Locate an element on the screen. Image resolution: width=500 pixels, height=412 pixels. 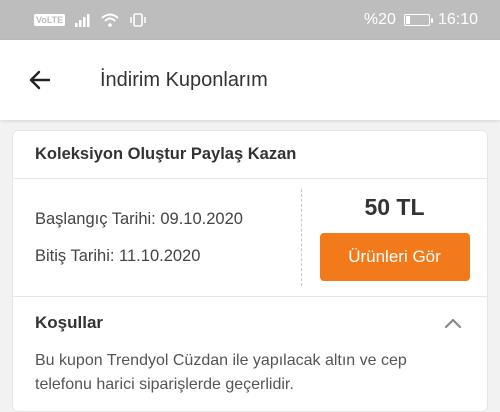
view-products-button: Ürünleri Gör is located at coordinates (394, 257).